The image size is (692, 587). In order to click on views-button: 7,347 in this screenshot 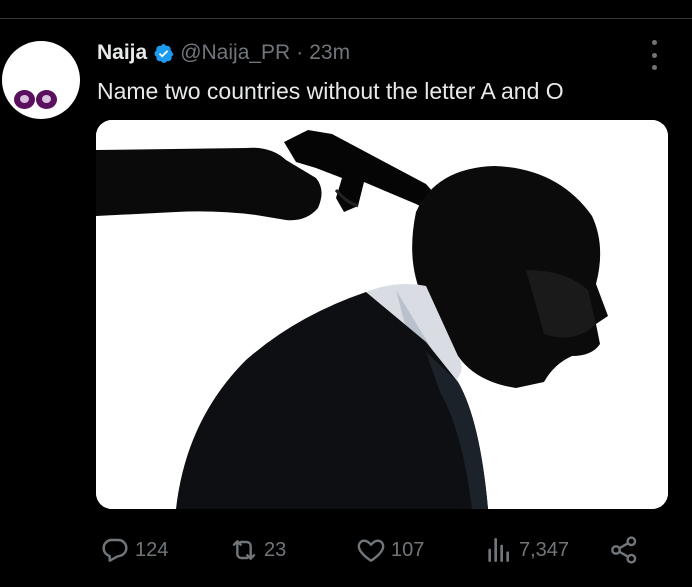, I will do `click(526, 550)`.